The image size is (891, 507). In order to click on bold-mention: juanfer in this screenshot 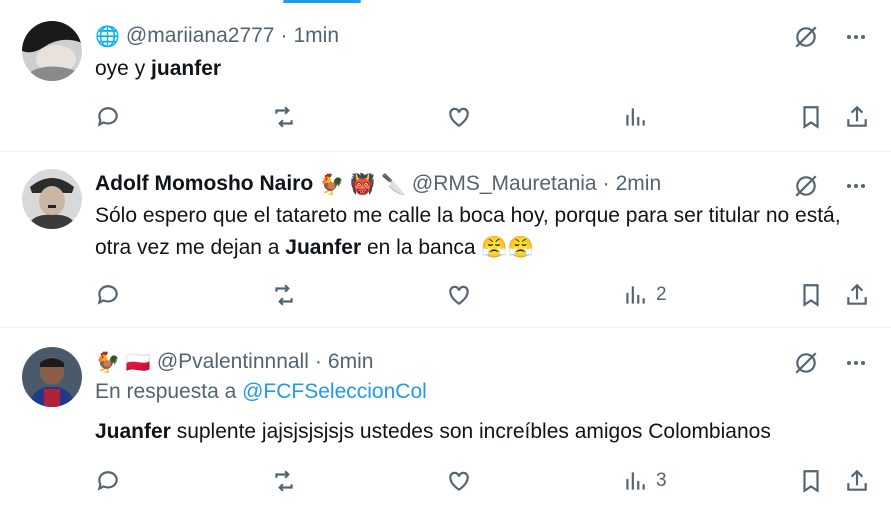, I will do `click(186, 68)`.